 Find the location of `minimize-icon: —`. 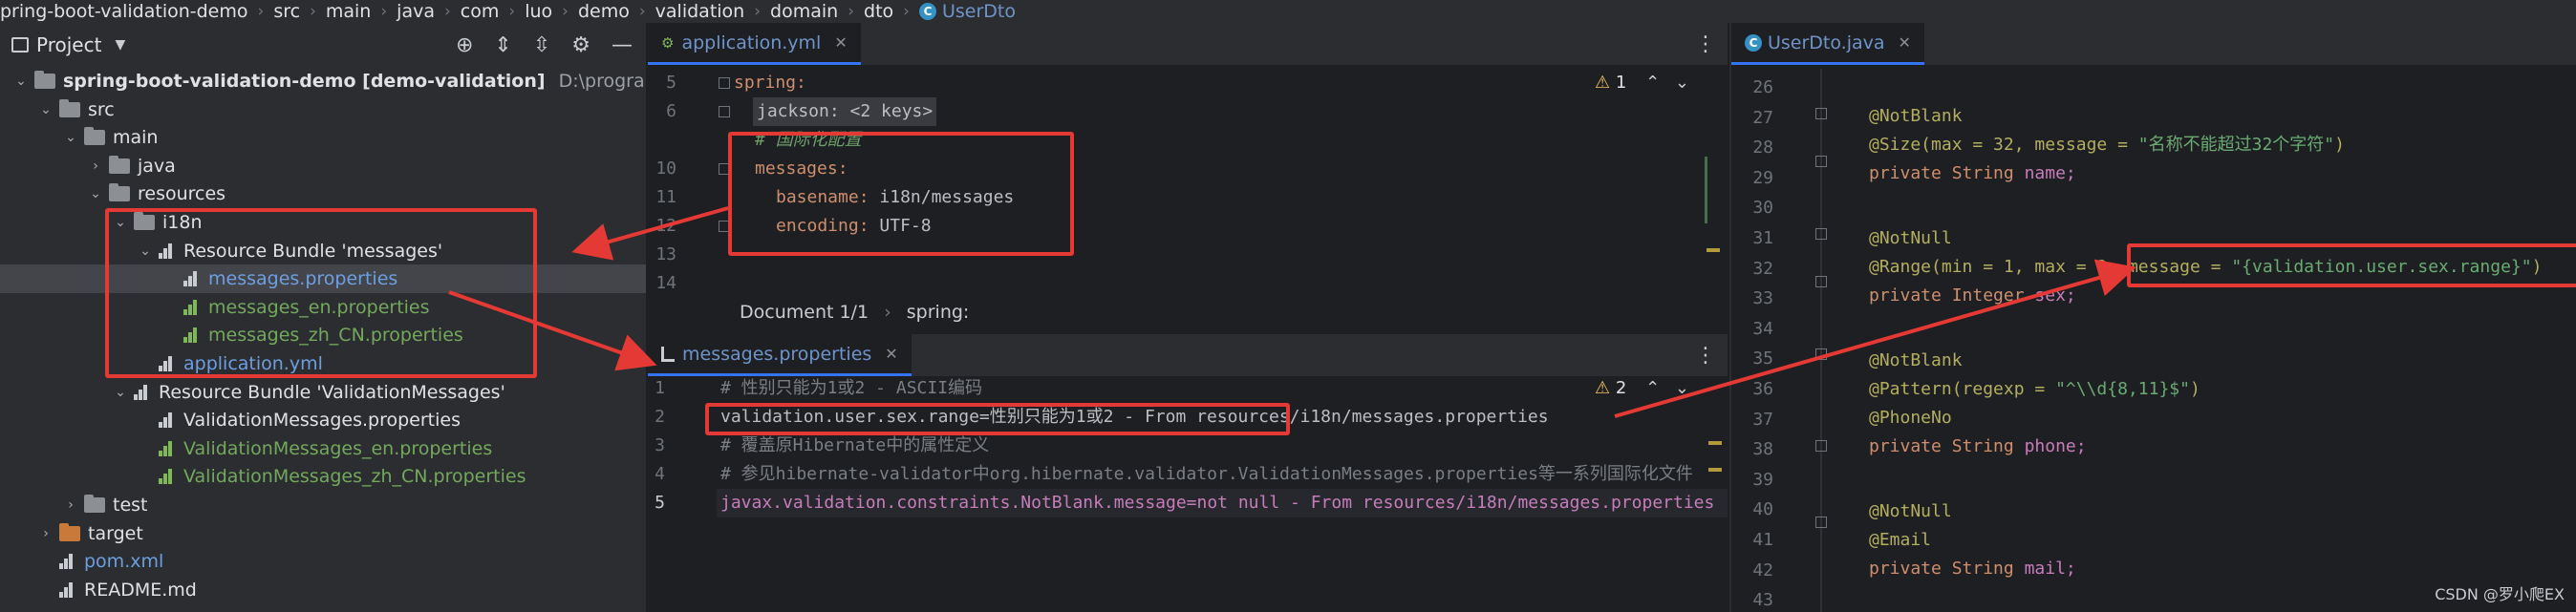

minimize-icon: — is located at coordinates (622, 45).